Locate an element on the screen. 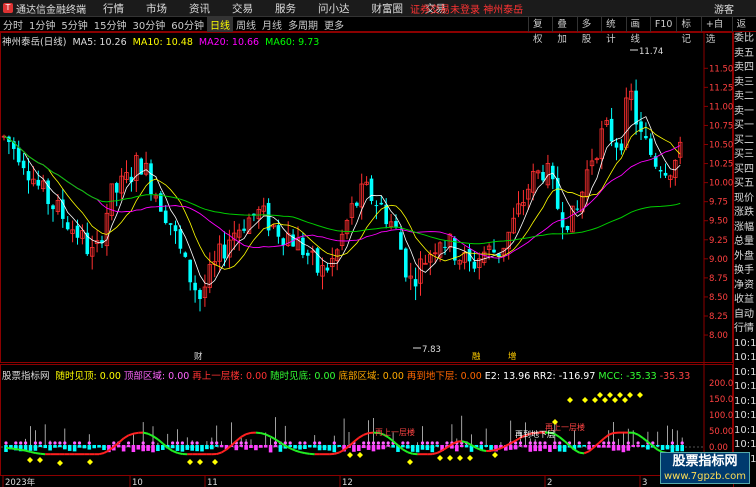  price-tick-label: 10.00 is located at coordinates (721, 184).